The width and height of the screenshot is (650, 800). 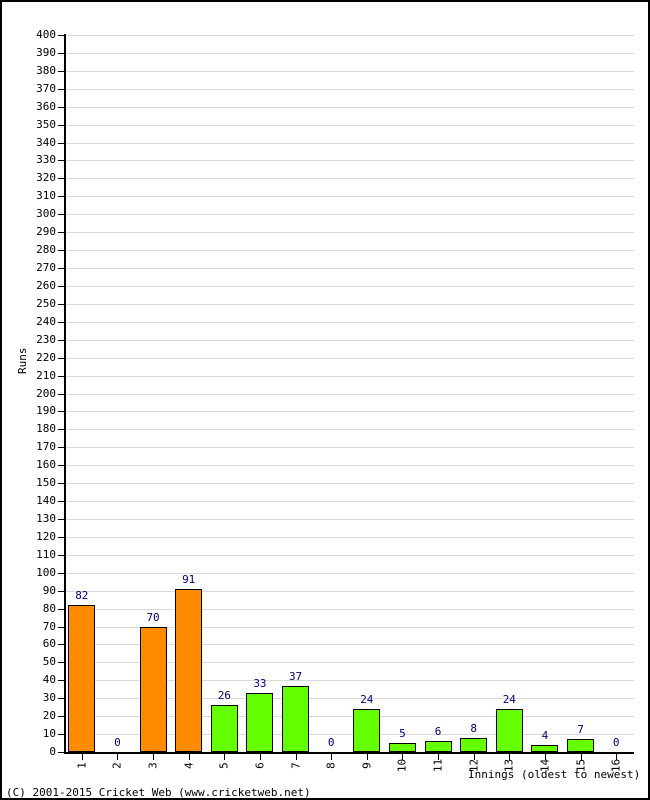 What do you see at coordinates (82, 765) in the screenshot?
I see `x-axis-tick-label: 1` at bounding box center [82, 765].